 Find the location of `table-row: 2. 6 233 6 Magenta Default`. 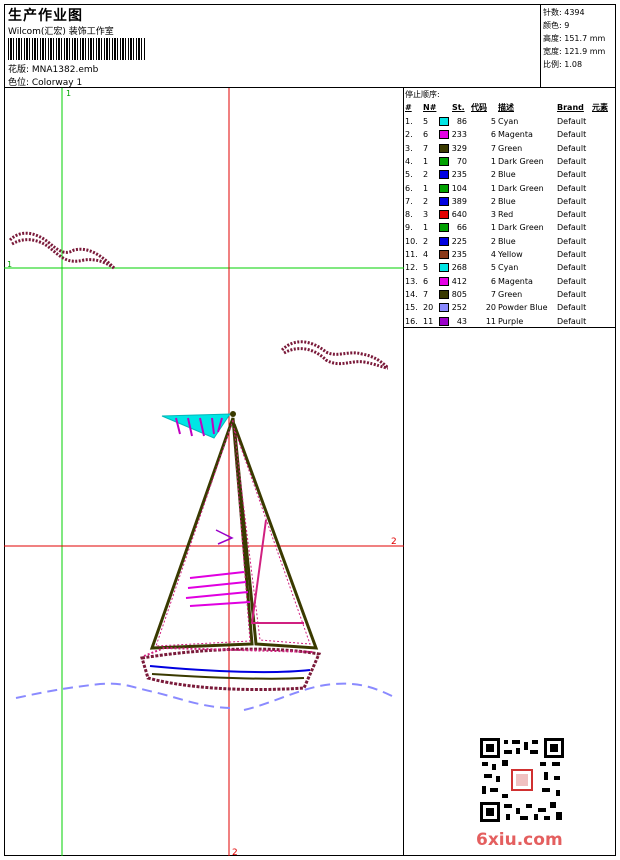

table-row: 2. 6 233 6 Magenta Default is located at coordinates (510, 134).